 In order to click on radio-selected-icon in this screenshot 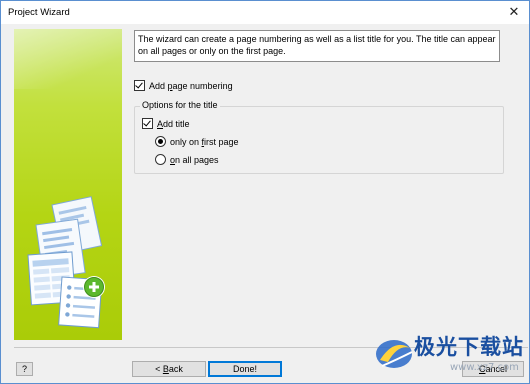, I will do `click(160, 142)`.